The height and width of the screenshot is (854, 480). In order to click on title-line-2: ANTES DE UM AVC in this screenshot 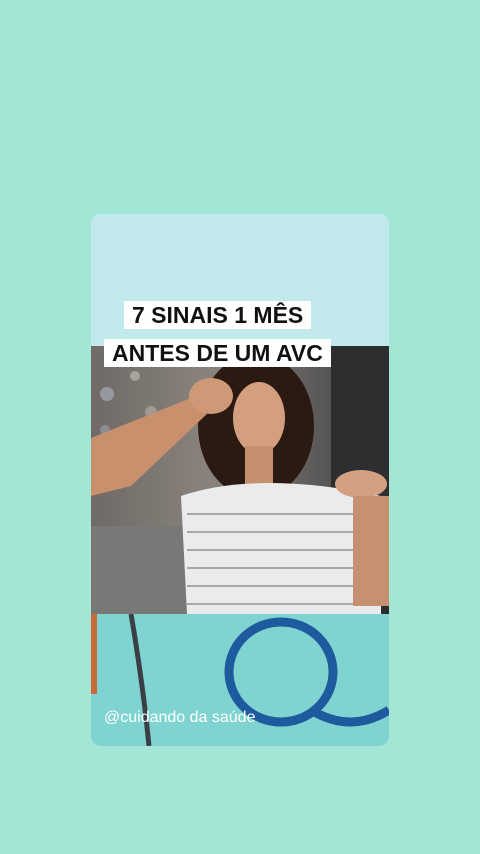, I will do `click(217, 353)`.